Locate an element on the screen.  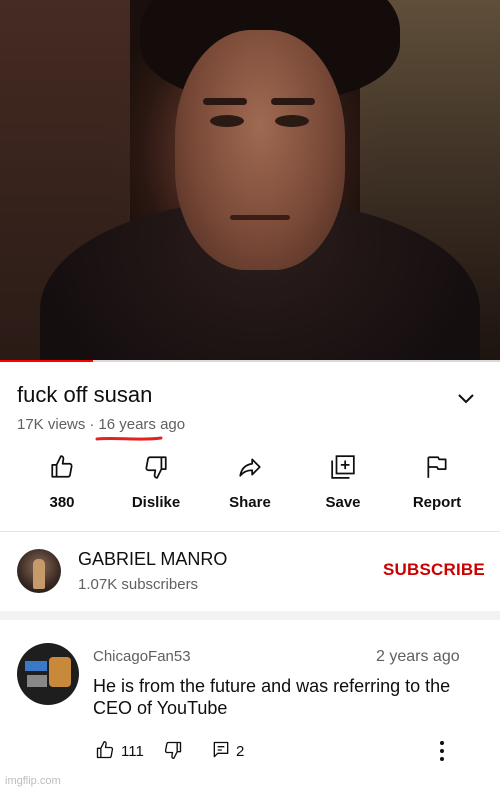
divider is located at coordinates (250, 531).